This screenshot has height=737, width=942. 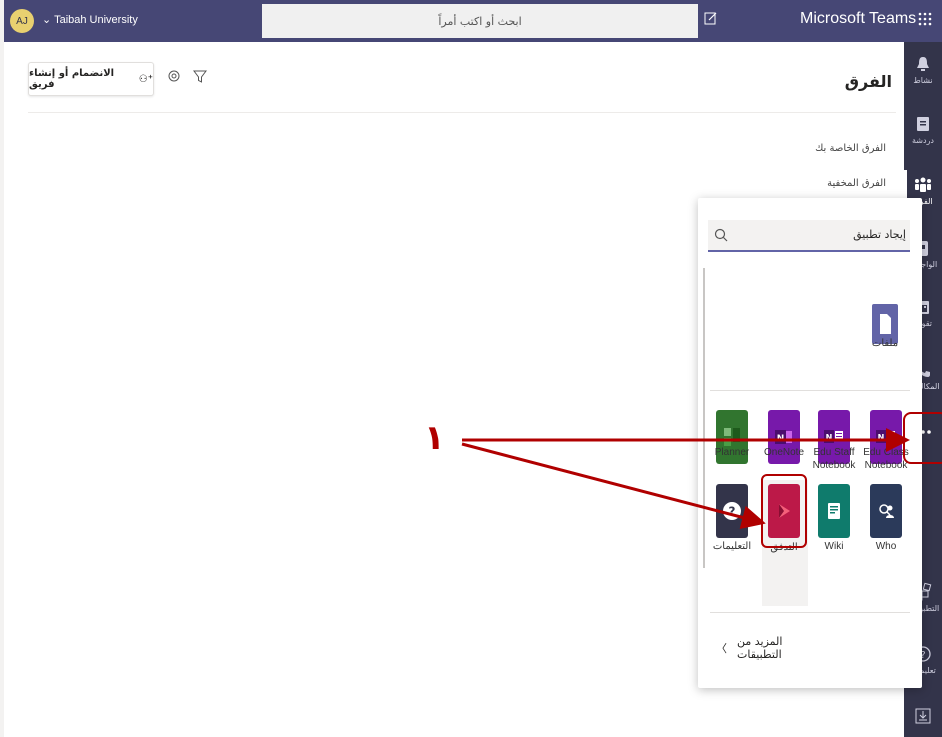 I want to click on annotation-arrows, so click(x=685, y=479).